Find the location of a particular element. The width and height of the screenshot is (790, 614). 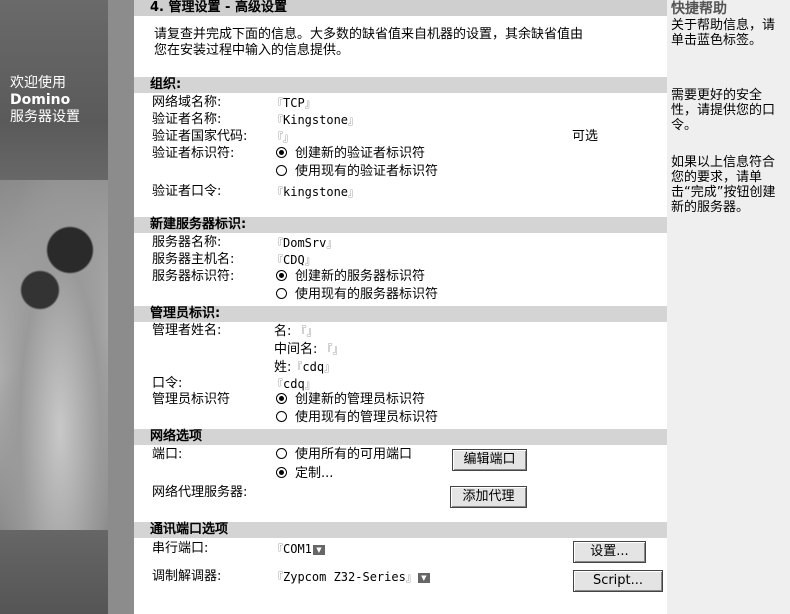

country-field: 『』 is located at coordinates (283, 137).